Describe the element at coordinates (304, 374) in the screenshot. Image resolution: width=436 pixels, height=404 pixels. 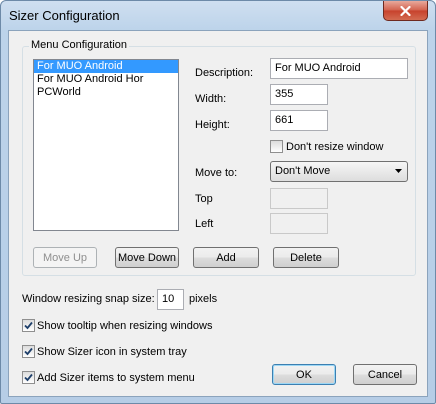
I see `ok-button: OK` at that location.